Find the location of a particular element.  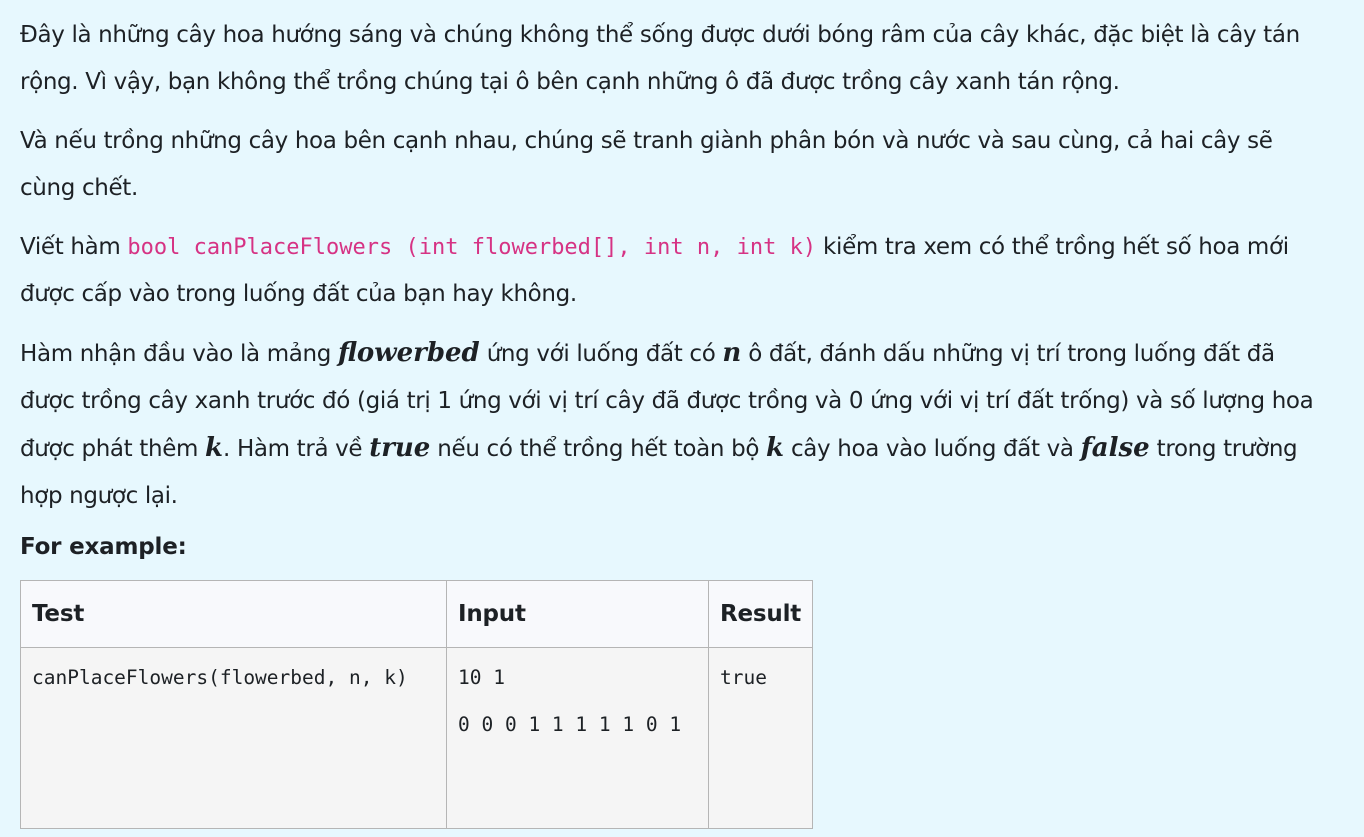

table-header-row: Test Input Result is located at coordinates (417, 614).